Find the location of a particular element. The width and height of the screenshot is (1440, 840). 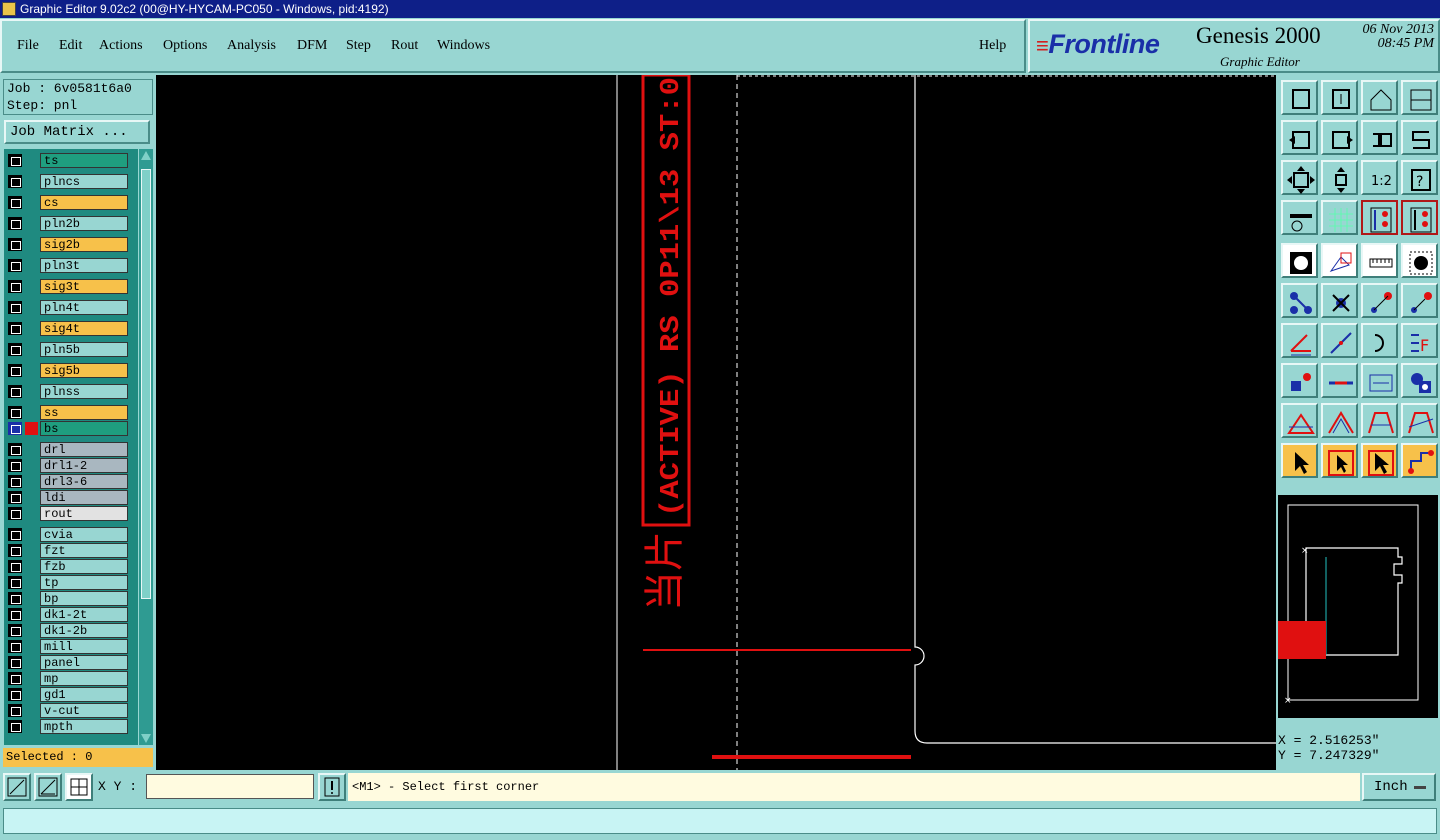

house-icon is located at coordinates (1379, 97).